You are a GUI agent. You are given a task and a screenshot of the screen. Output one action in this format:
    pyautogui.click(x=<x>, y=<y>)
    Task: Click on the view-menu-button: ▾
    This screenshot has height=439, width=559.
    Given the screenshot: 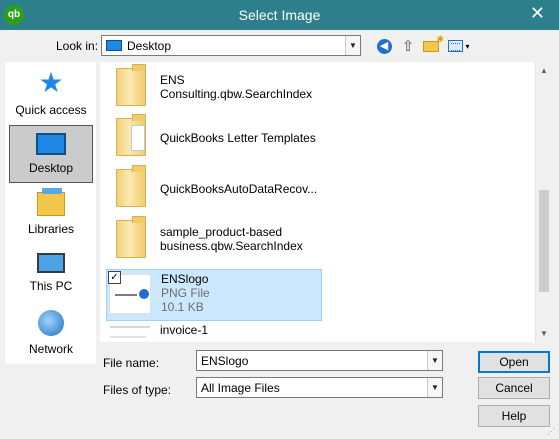 What is the action you would take?
    pyautogui.click(x=459, y=46)
    